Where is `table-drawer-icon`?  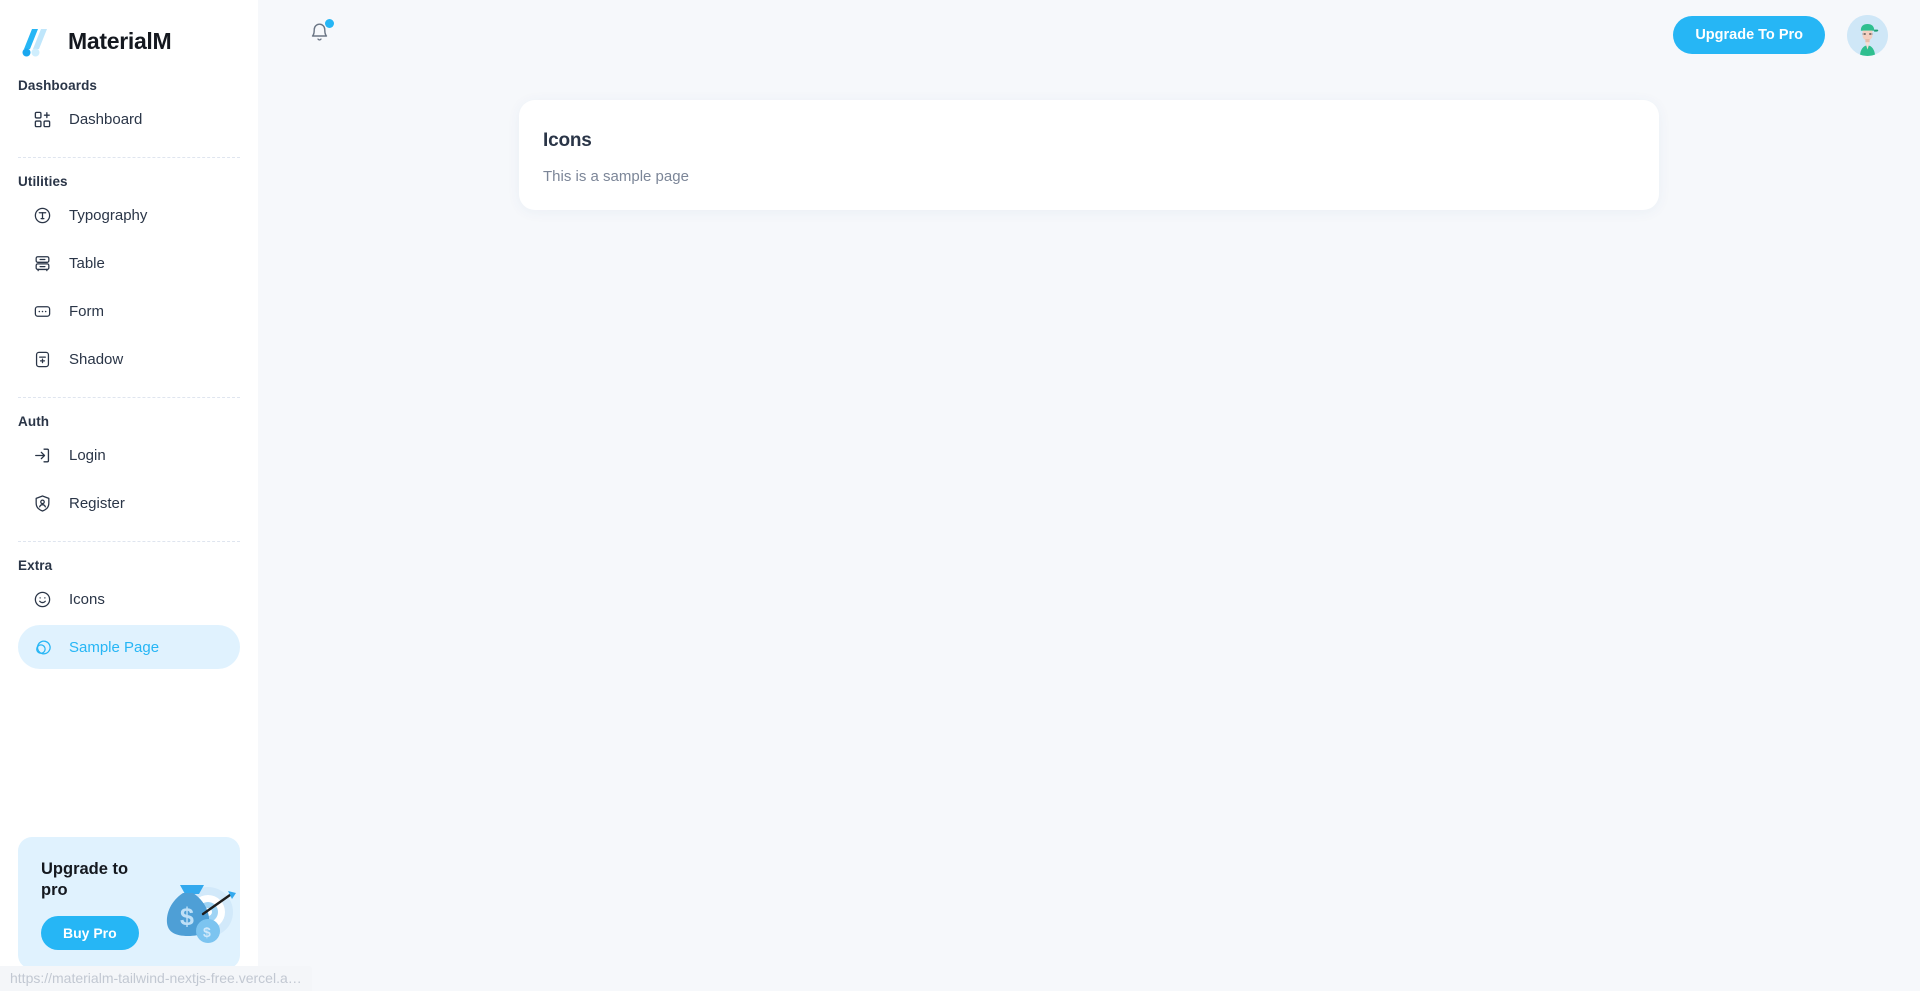 table-drawer-icon is located at coordinates (42, 263).